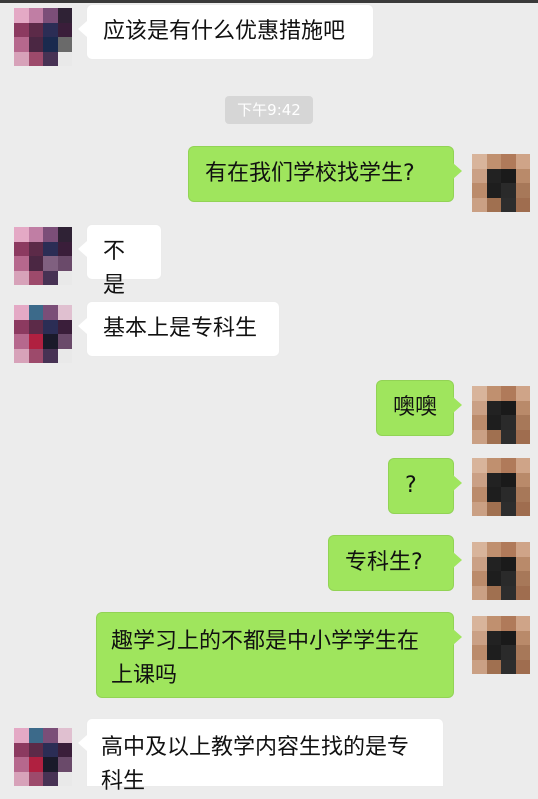 The image size is (538, 799). I want to click on message-bubble-outgoing: 趣学习上的不都是中小学学生在上课吗, so click(279, 655).